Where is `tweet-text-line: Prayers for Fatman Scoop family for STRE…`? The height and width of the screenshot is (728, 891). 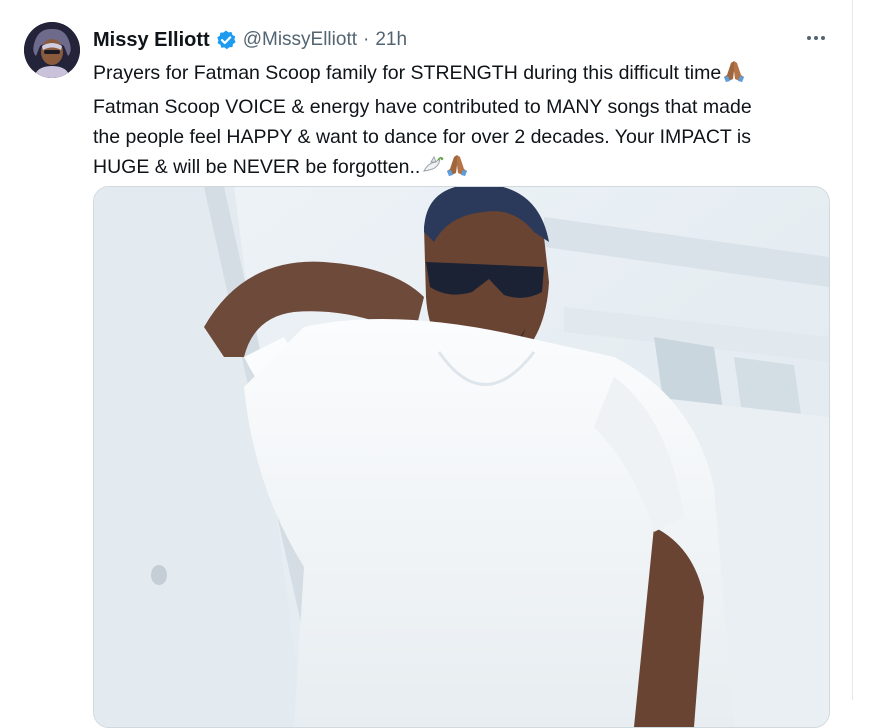
tweet-text-line: Prayers for Fatman Scoop family for STRE… is located at coordinates (458, 75).